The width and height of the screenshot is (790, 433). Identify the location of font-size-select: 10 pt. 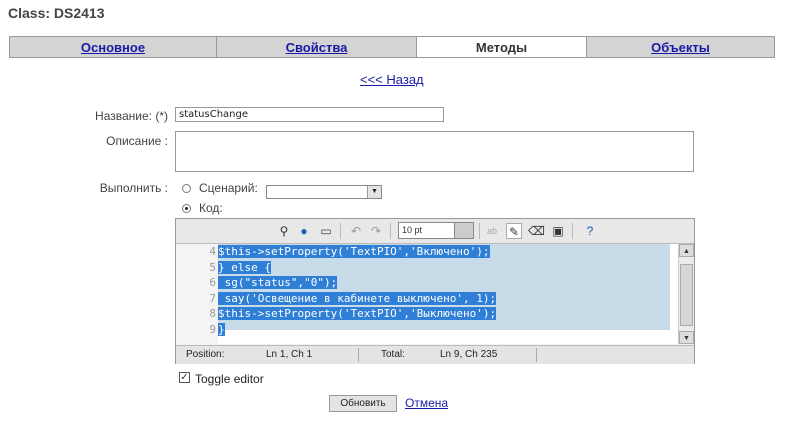
(436, 230).